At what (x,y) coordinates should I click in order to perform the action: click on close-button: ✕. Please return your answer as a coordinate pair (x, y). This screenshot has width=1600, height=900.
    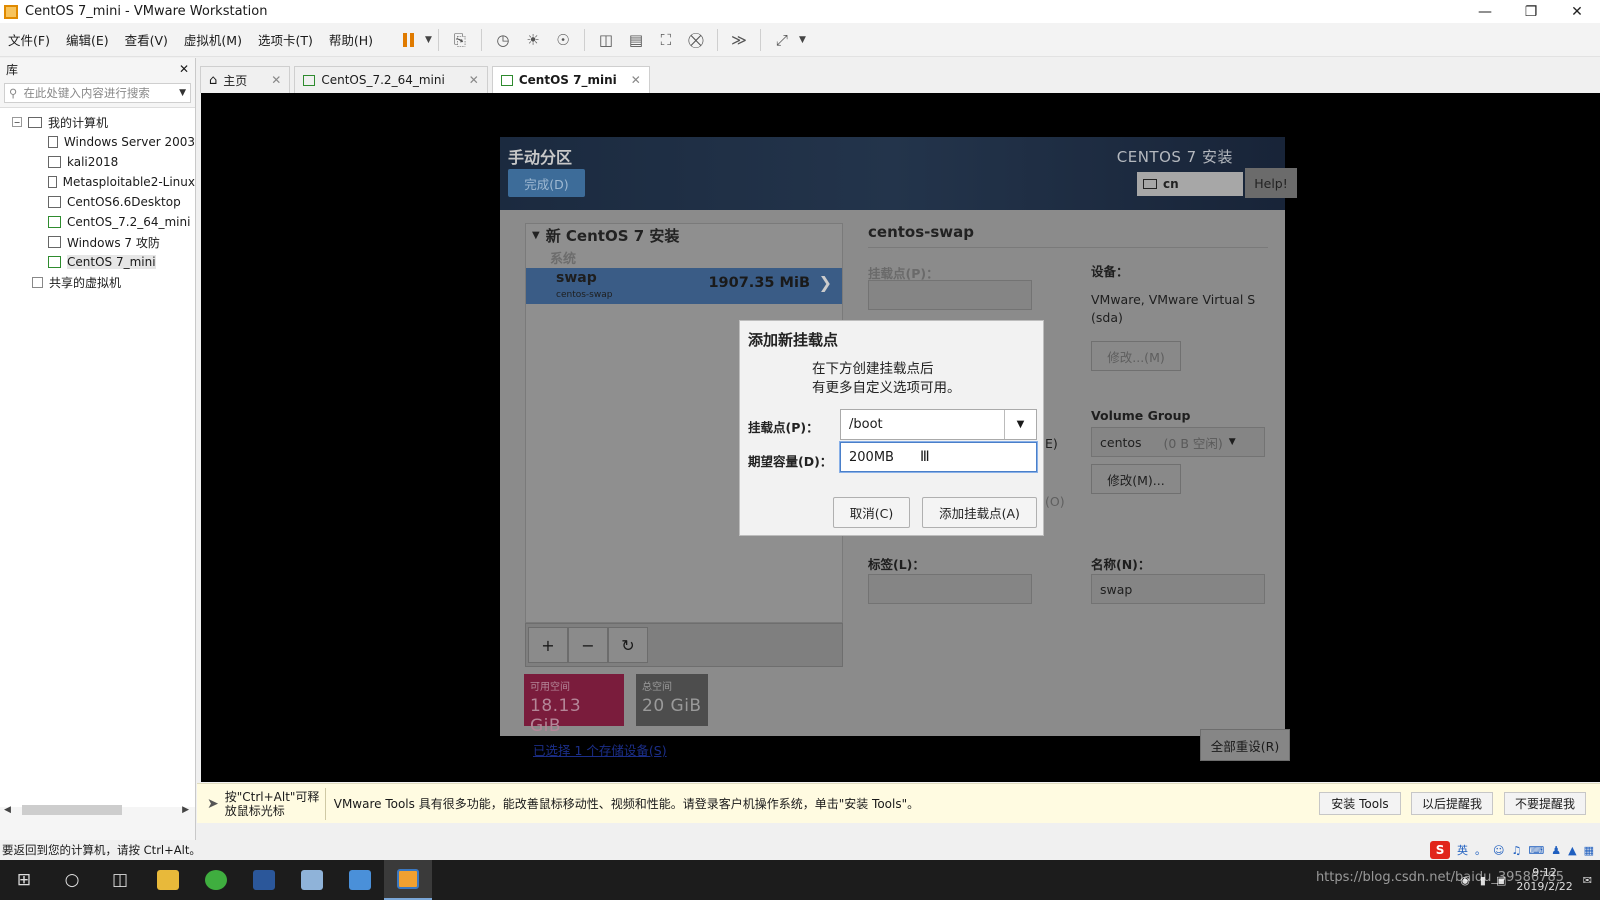
    Looking at the image, I should click on (1577, 11).